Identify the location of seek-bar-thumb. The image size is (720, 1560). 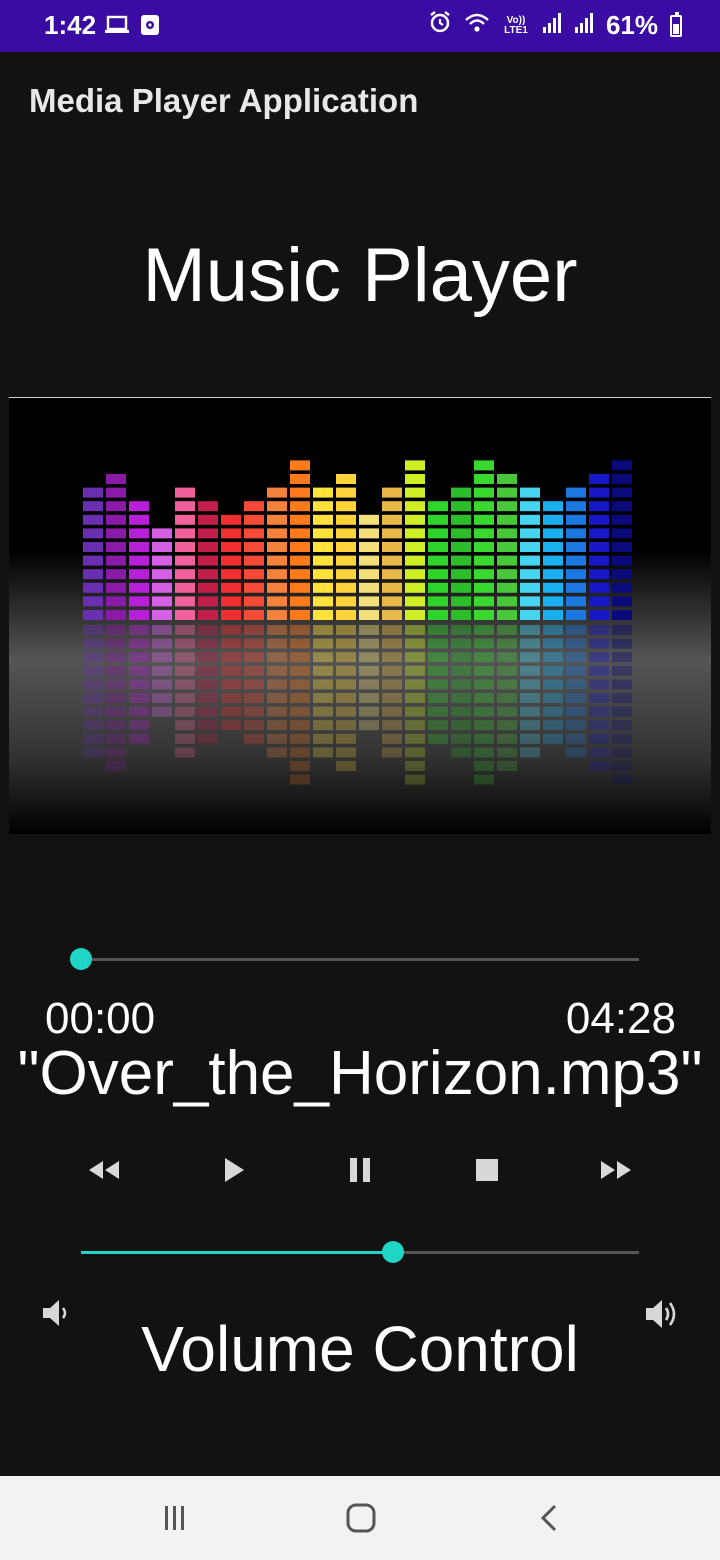
(81, 959).